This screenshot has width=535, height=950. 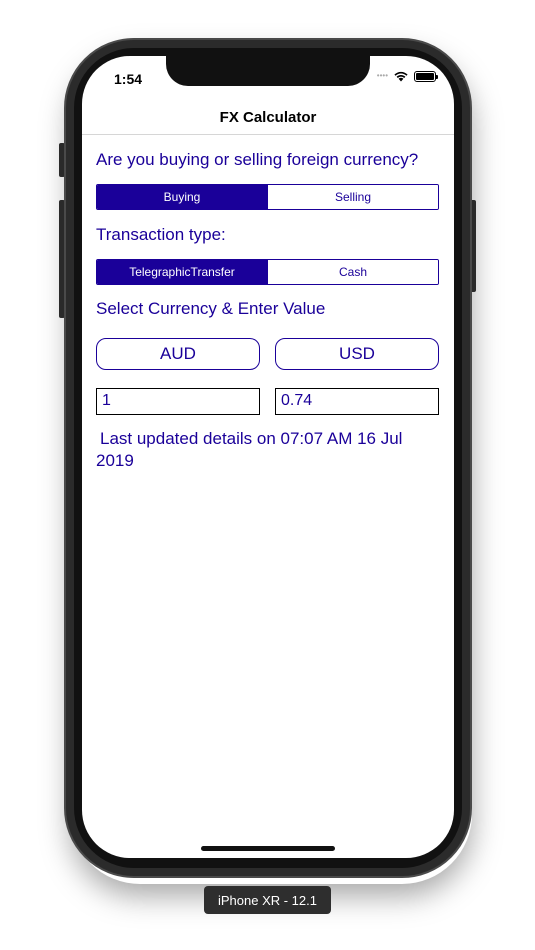 I want to click on status-icons: ••••, so click(x=407, y=76).